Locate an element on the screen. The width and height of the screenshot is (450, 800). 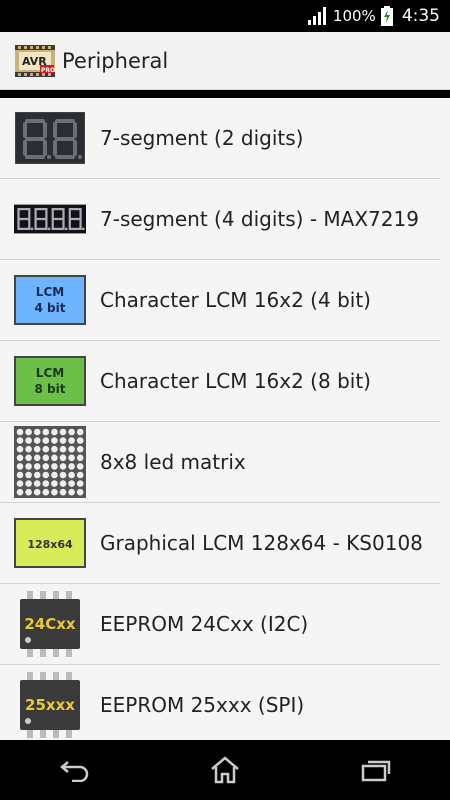
clock: 4:35 is located at coordinates (420, 16).